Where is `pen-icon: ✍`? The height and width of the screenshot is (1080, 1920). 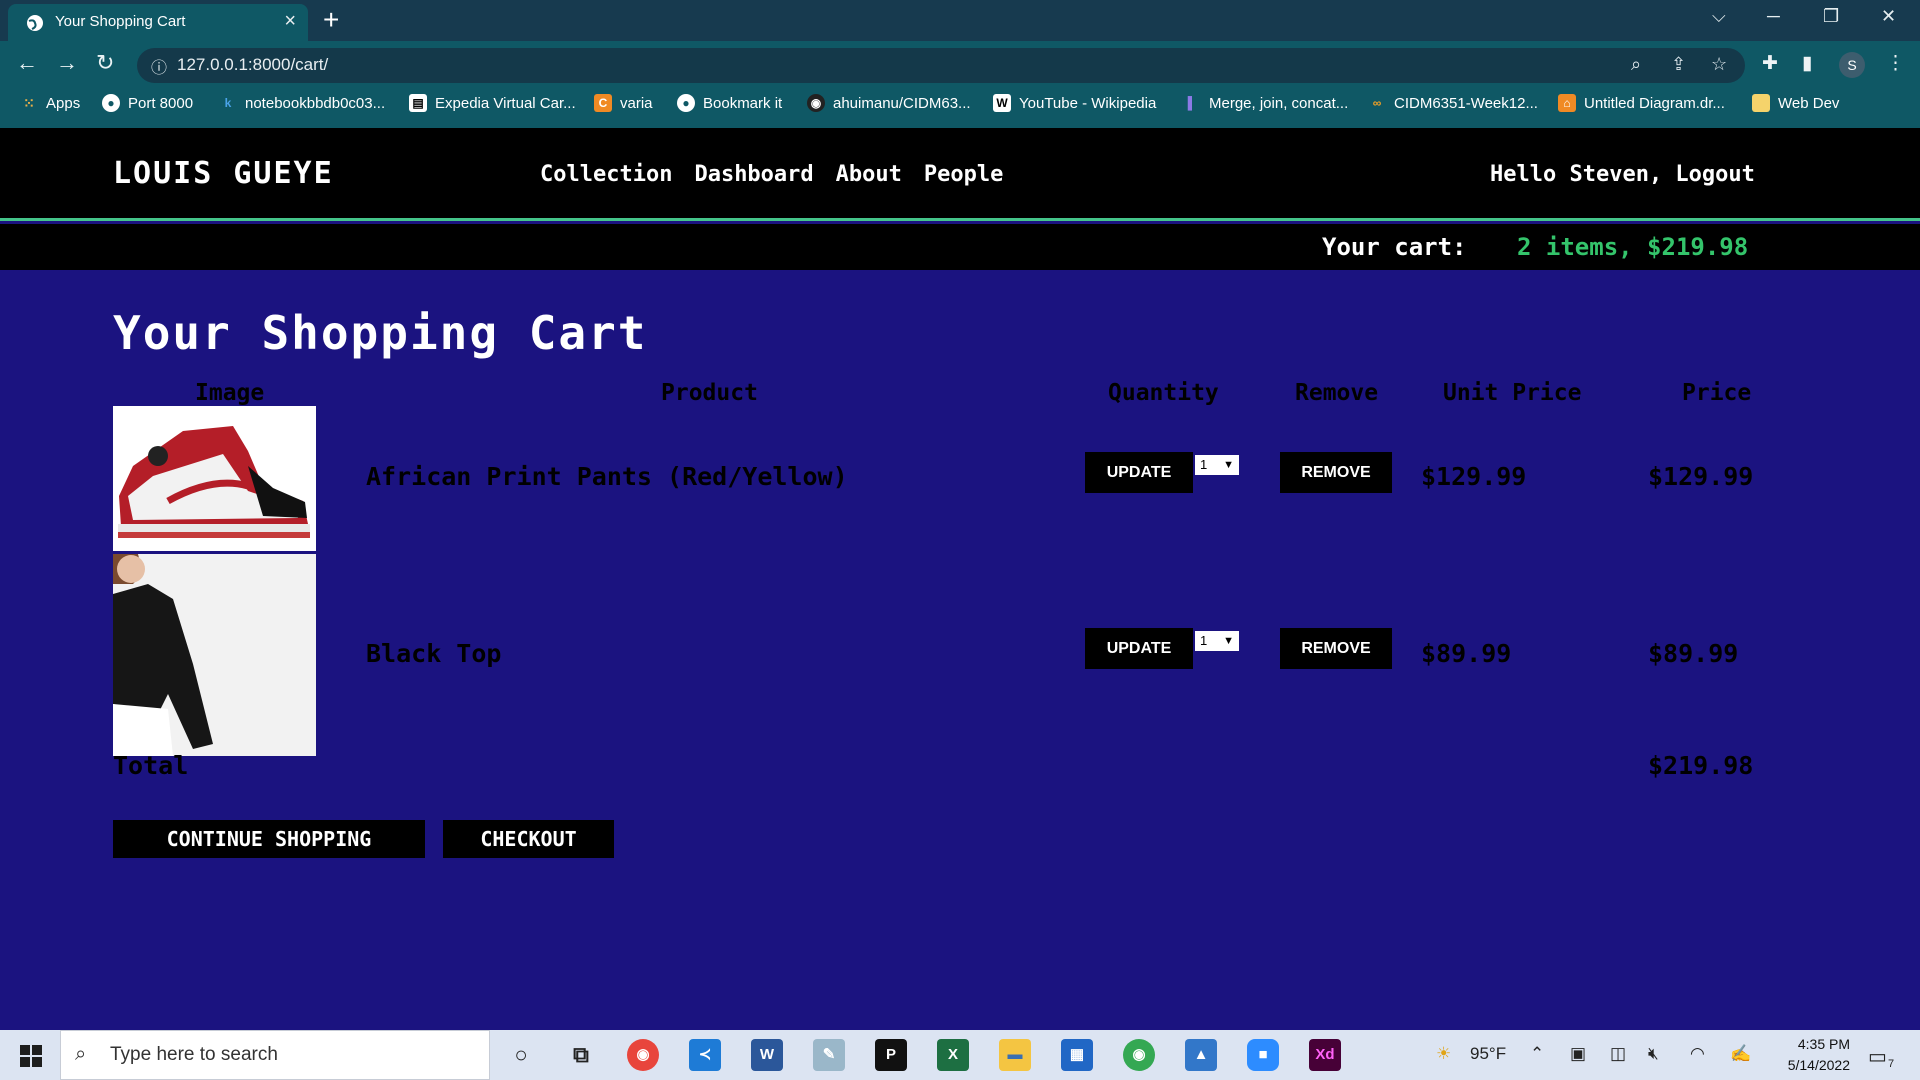
pen-icon: ✍ is located at coordinates (1740, 1054).